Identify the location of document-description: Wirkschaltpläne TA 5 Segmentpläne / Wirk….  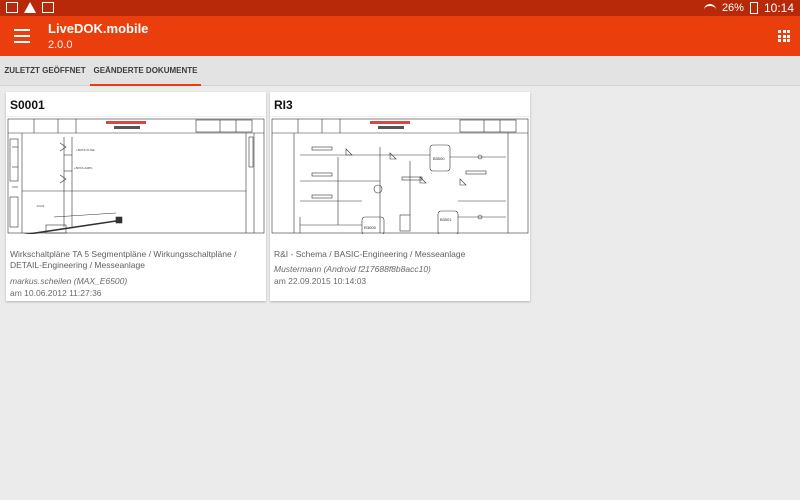
(123, 259).